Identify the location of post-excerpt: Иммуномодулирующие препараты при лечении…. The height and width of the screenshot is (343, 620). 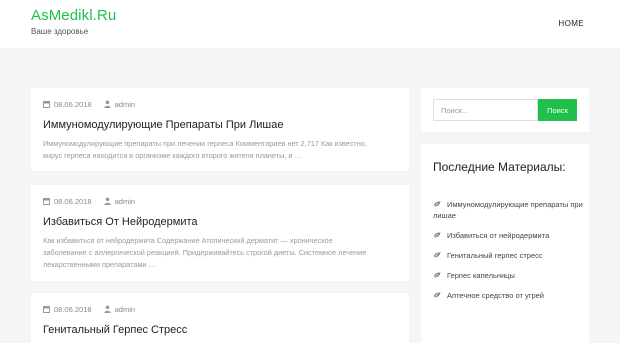
(205, 149).